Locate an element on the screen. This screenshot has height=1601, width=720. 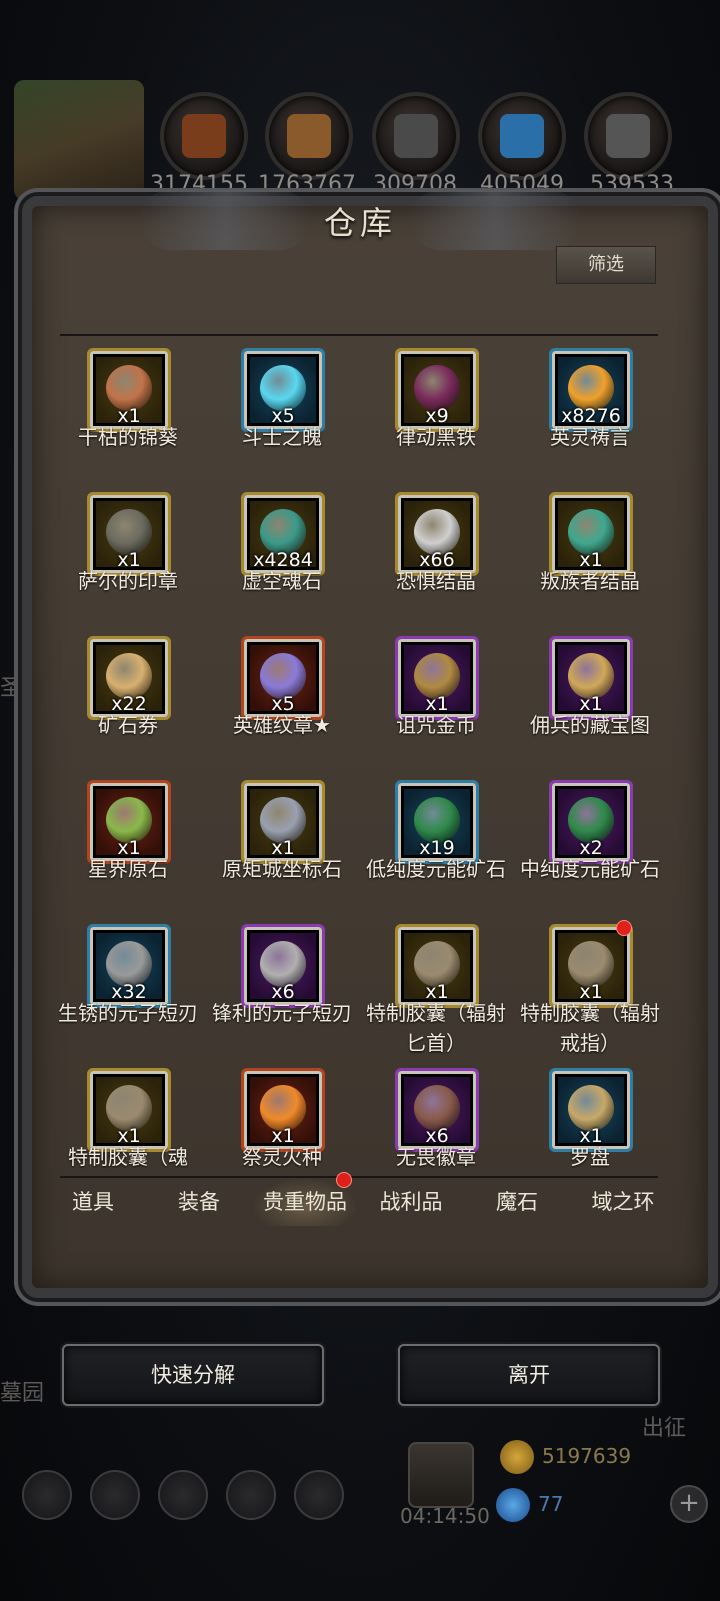
item-name: 生锈的元子短刃 is located at coordinates (128, 1013).